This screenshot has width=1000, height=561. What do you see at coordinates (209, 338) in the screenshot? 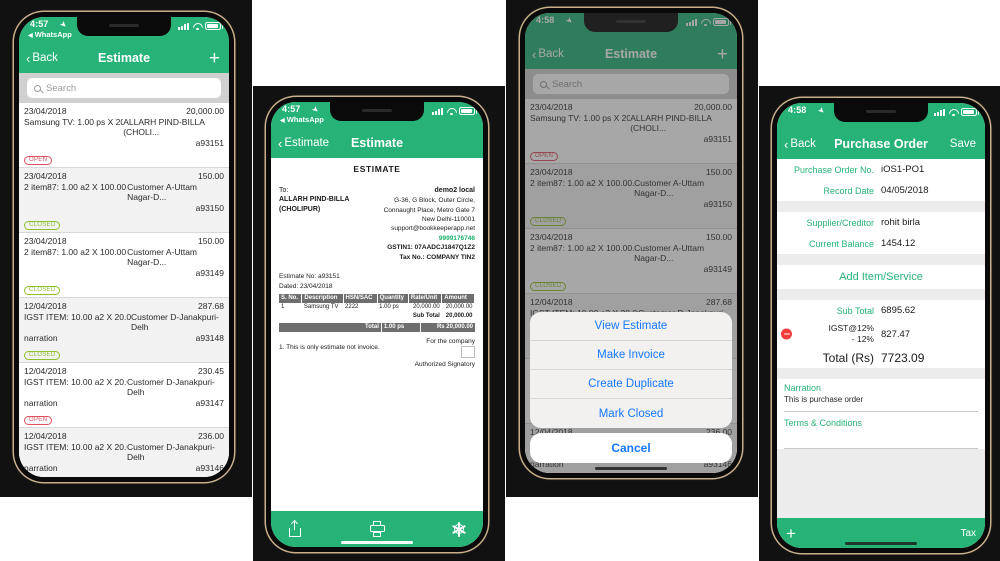
I see `row-id: a93148` at bounding box center [209, 338].